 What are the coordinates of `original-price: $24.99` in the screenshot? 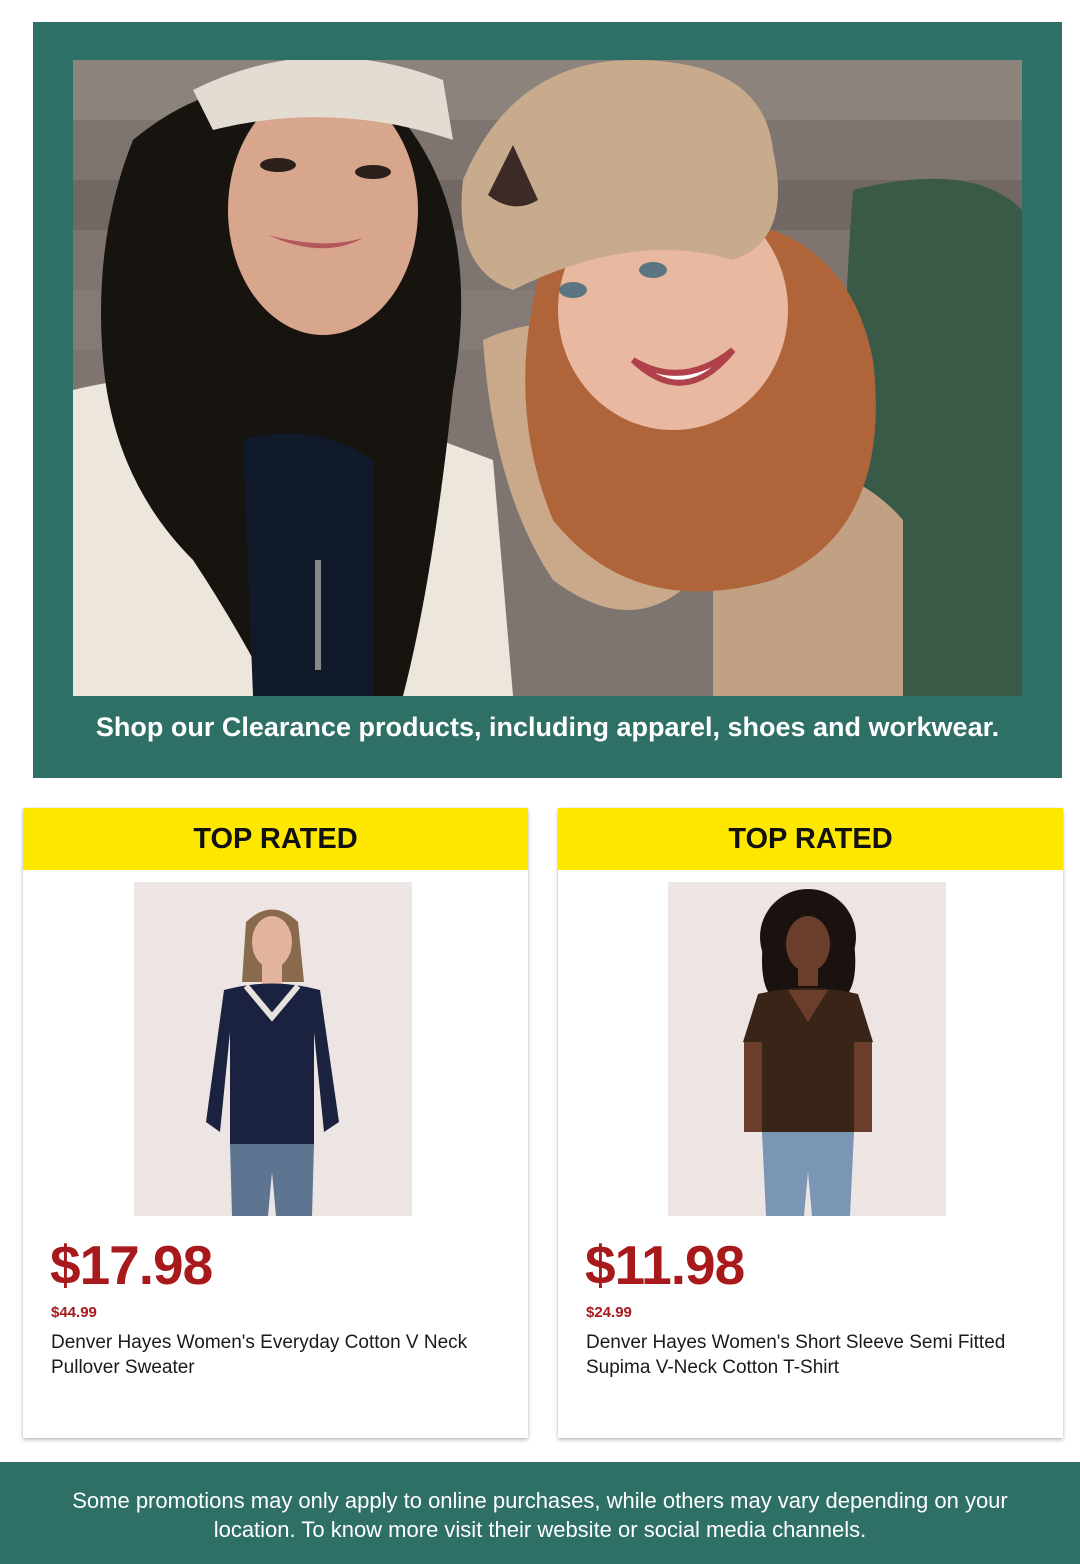 It's located at (609, 1312).